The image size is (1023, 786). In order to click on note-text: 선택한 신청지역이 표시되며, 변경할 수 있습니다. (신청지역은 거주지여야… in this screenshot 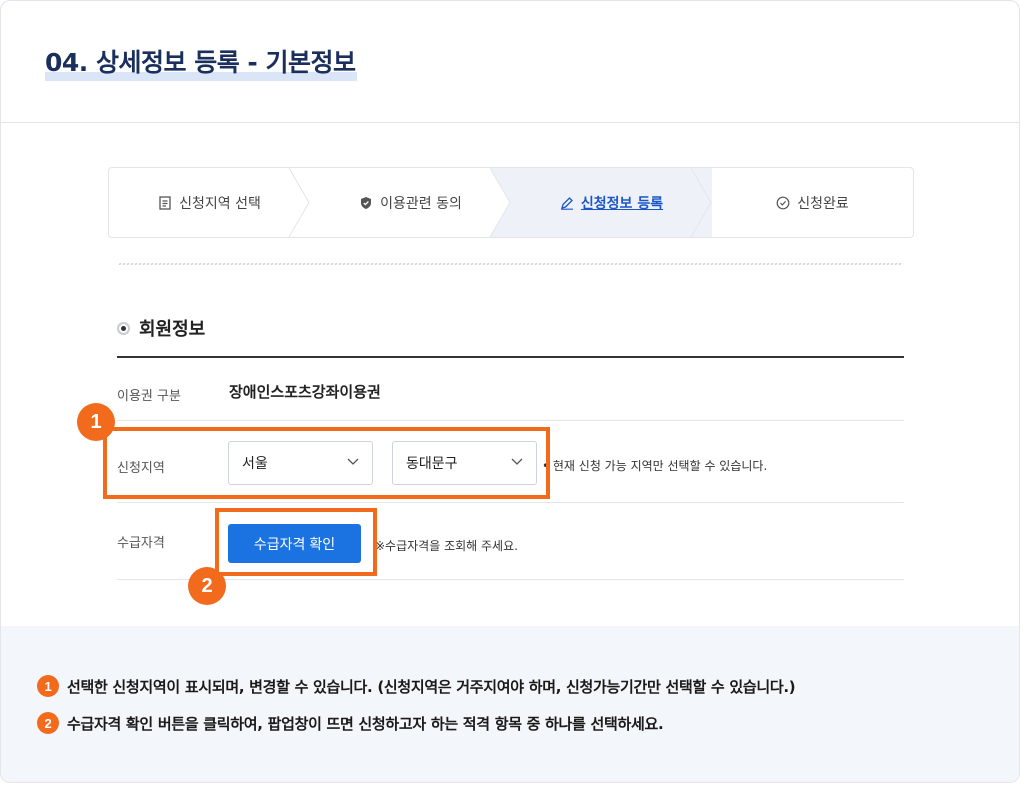, I will do `click(431, 686)`.